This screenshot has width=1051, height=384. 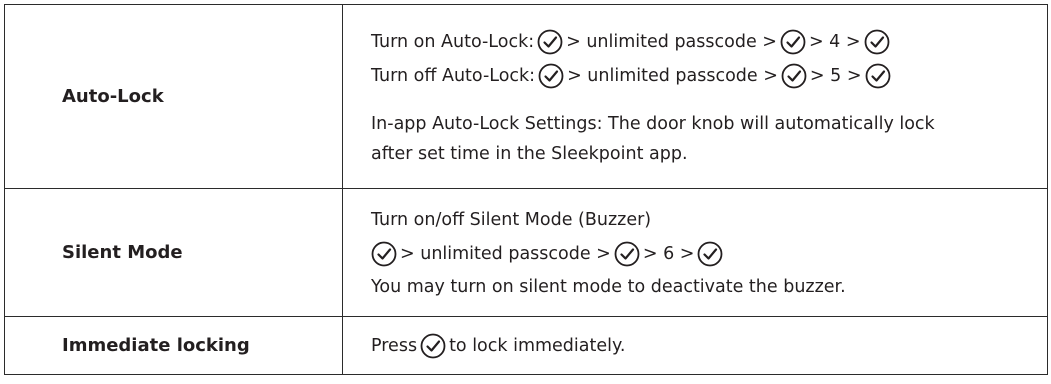 I want to click on instruction-line: > unlimited passcode > > 6 >, so click(x=709, y=254).